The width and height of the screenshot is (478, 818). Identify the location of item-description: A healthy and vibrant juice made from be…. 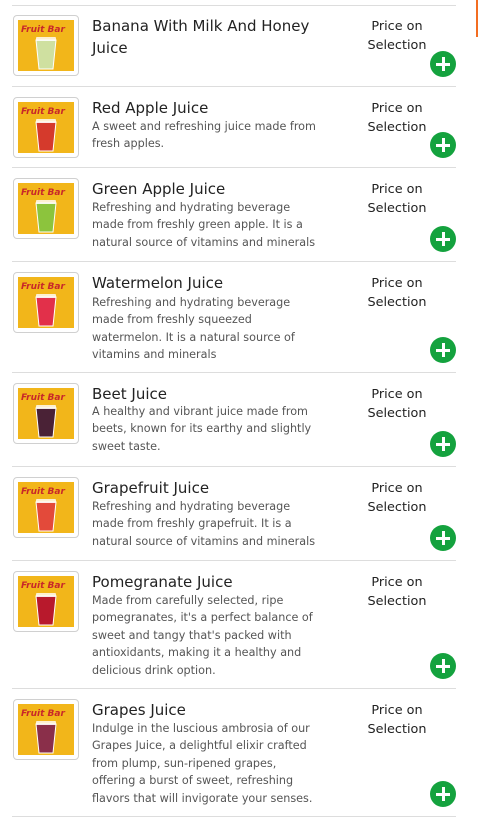
(202, 429).